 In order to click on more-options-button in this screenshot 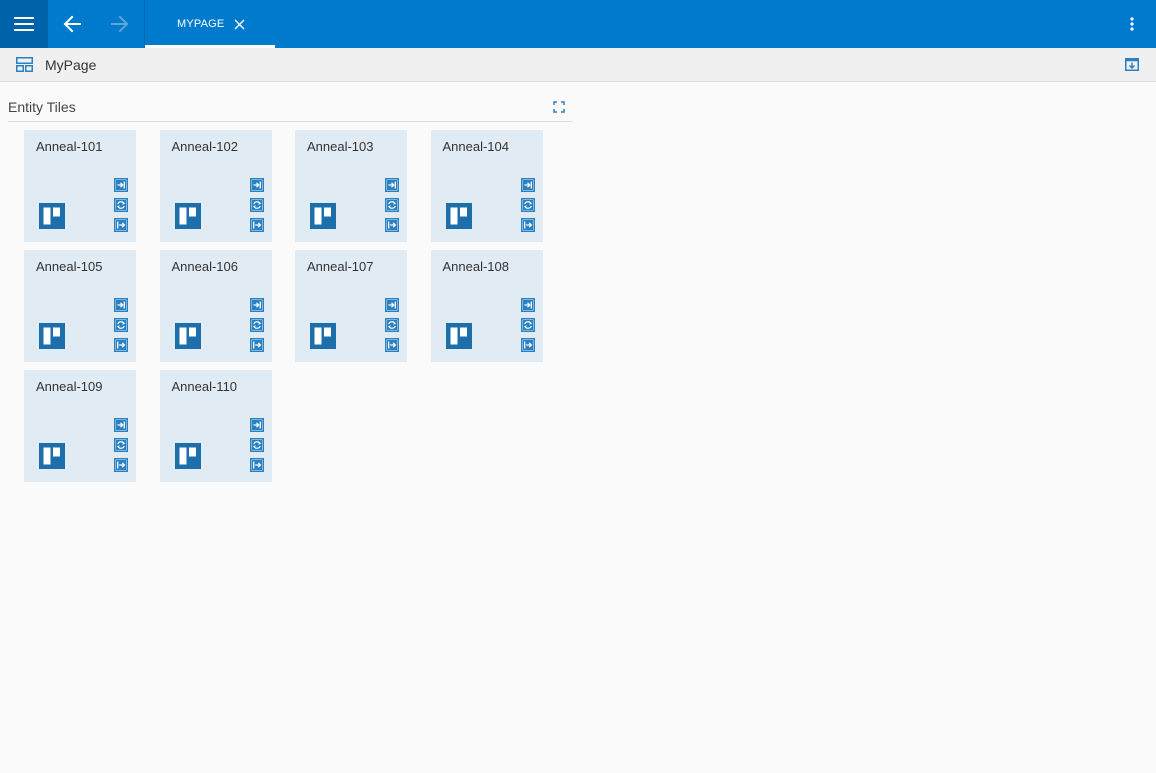, I will do `click(1132, 24)`.